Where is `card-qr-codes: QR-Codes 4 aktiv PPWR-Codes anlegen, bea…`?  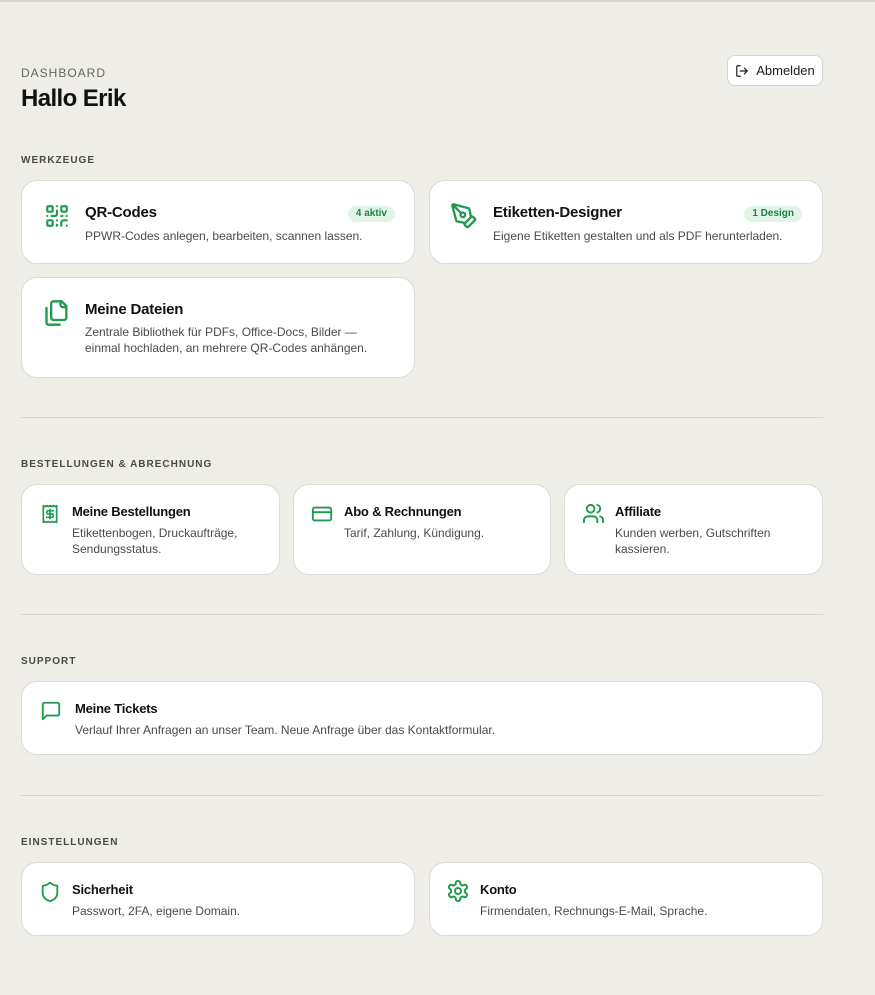 card-qr-codes: QR-Codes 4 aktiv PPWR-Codes anlegen, bea… is located at coordinates (218, 222).